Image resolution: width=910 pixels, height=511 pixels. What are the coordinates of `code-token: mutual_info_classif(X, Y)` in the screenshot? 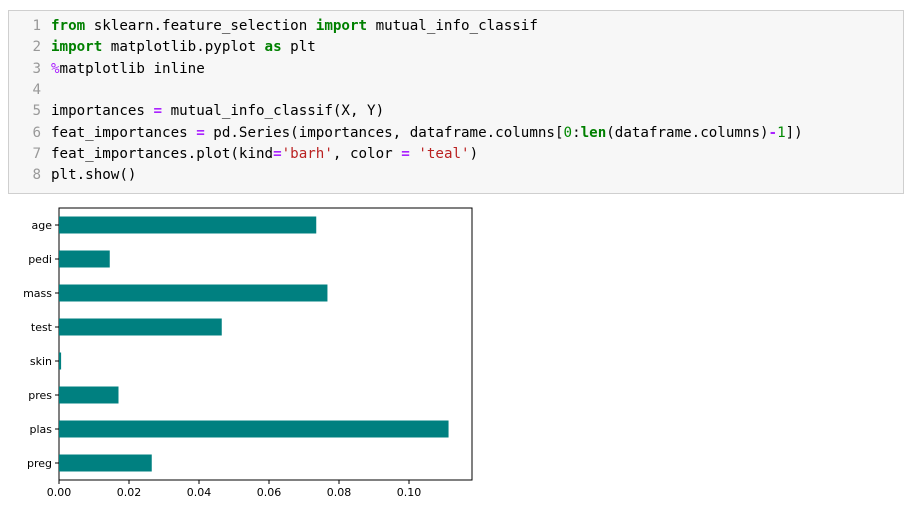 It's located at (273, 111).